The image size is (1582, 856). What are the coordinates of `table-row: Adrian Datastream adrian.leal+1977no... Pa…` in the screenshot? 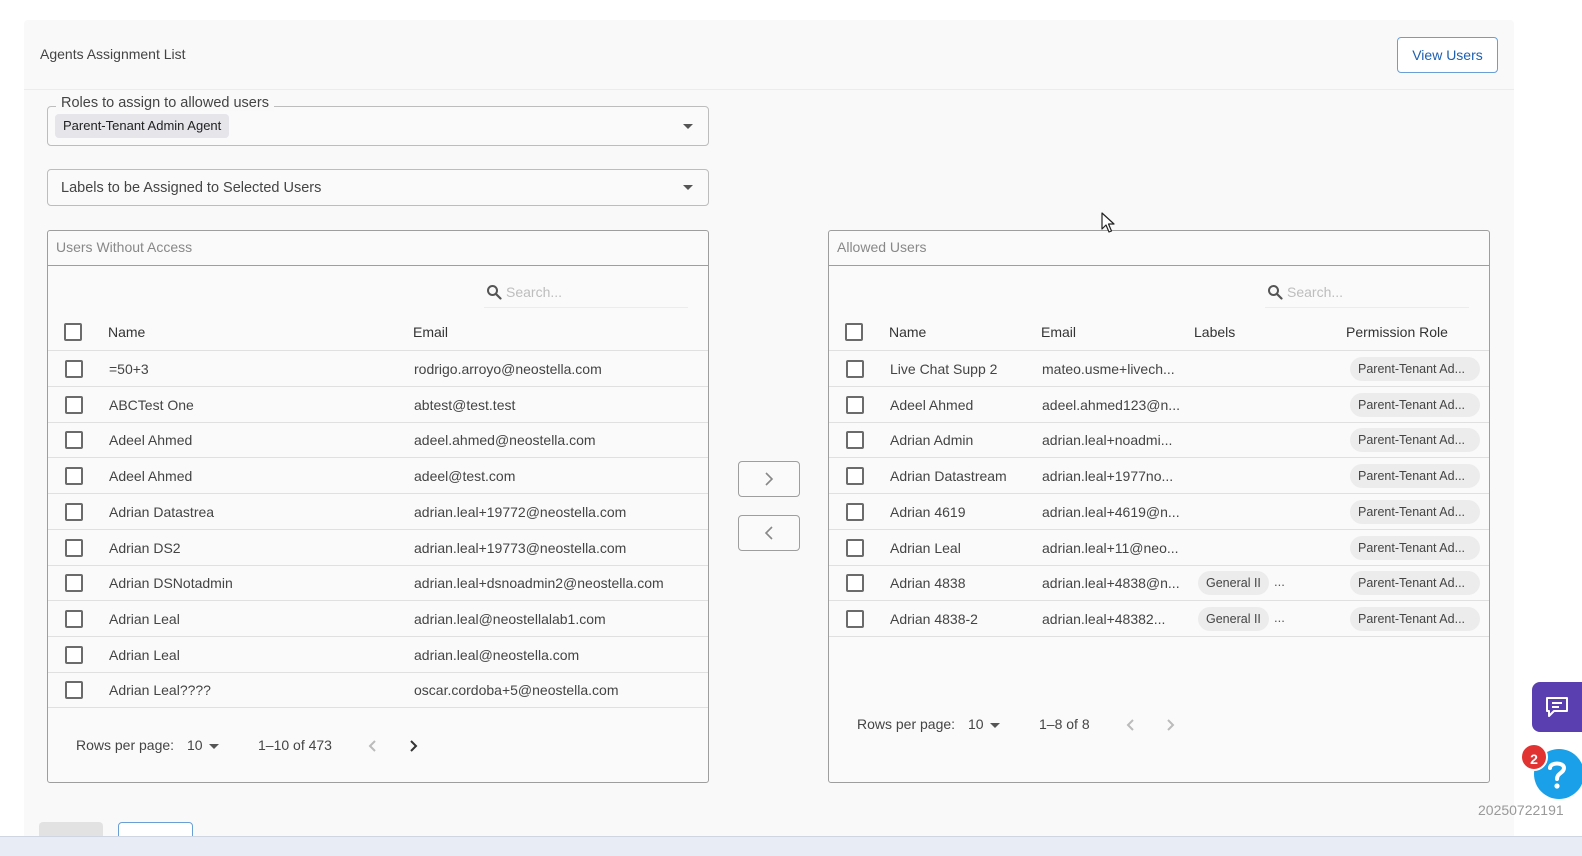 It's located at (1159, 476).